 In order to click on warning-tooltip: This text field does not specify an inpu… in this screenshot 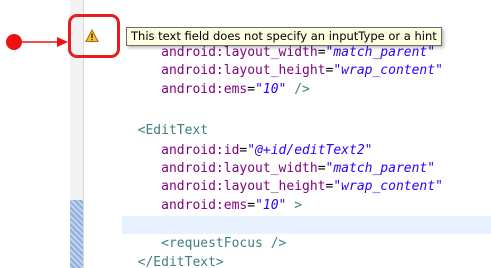, I will do `click(284, 36)`.